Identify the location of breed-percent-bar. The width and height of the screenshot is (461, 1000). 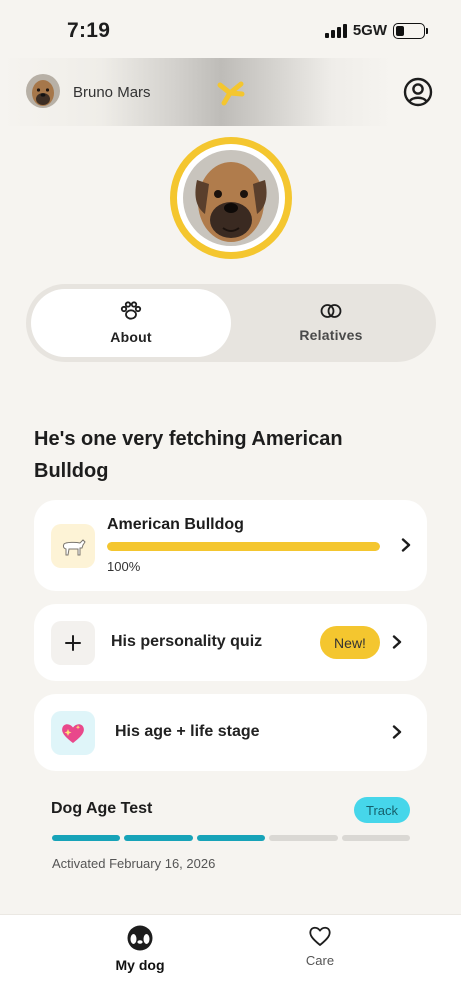
(243, 546).